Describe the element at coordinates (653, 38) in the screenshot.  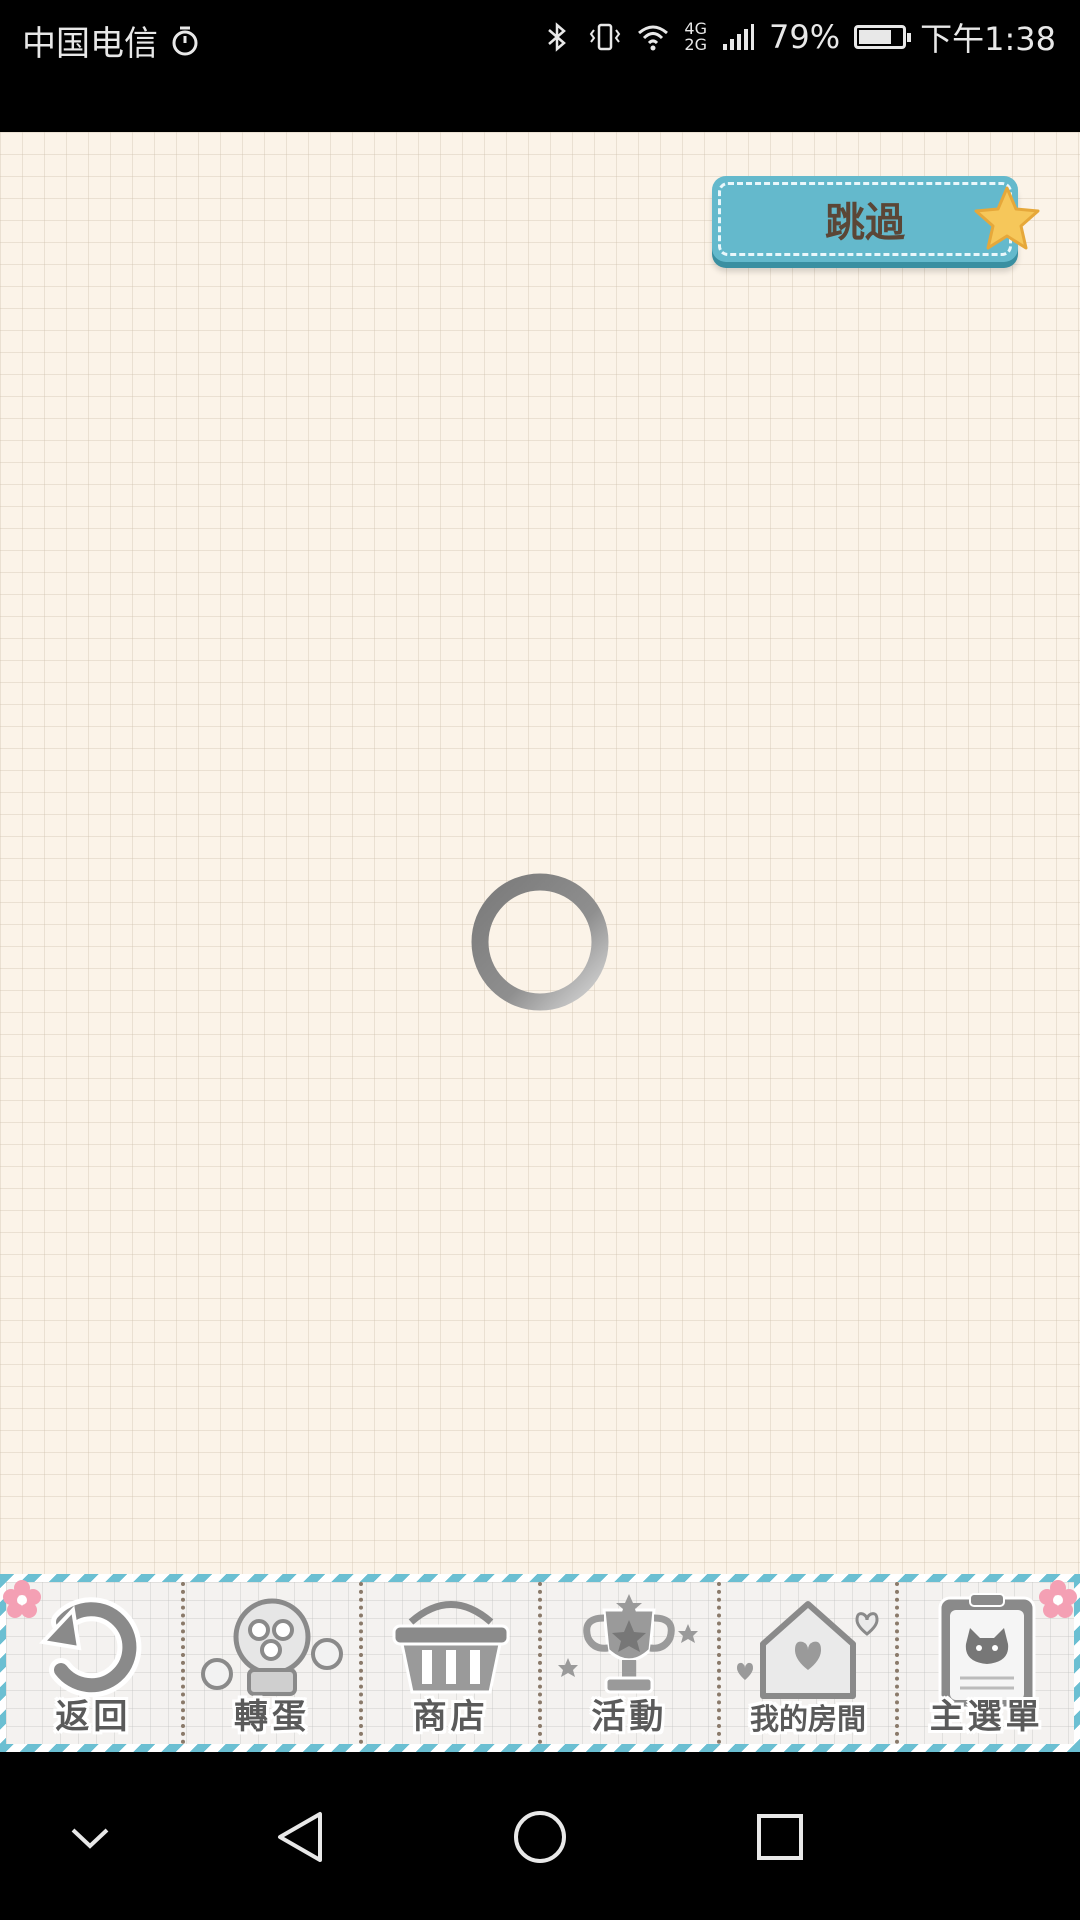
I see `wifi-icon` at that location.